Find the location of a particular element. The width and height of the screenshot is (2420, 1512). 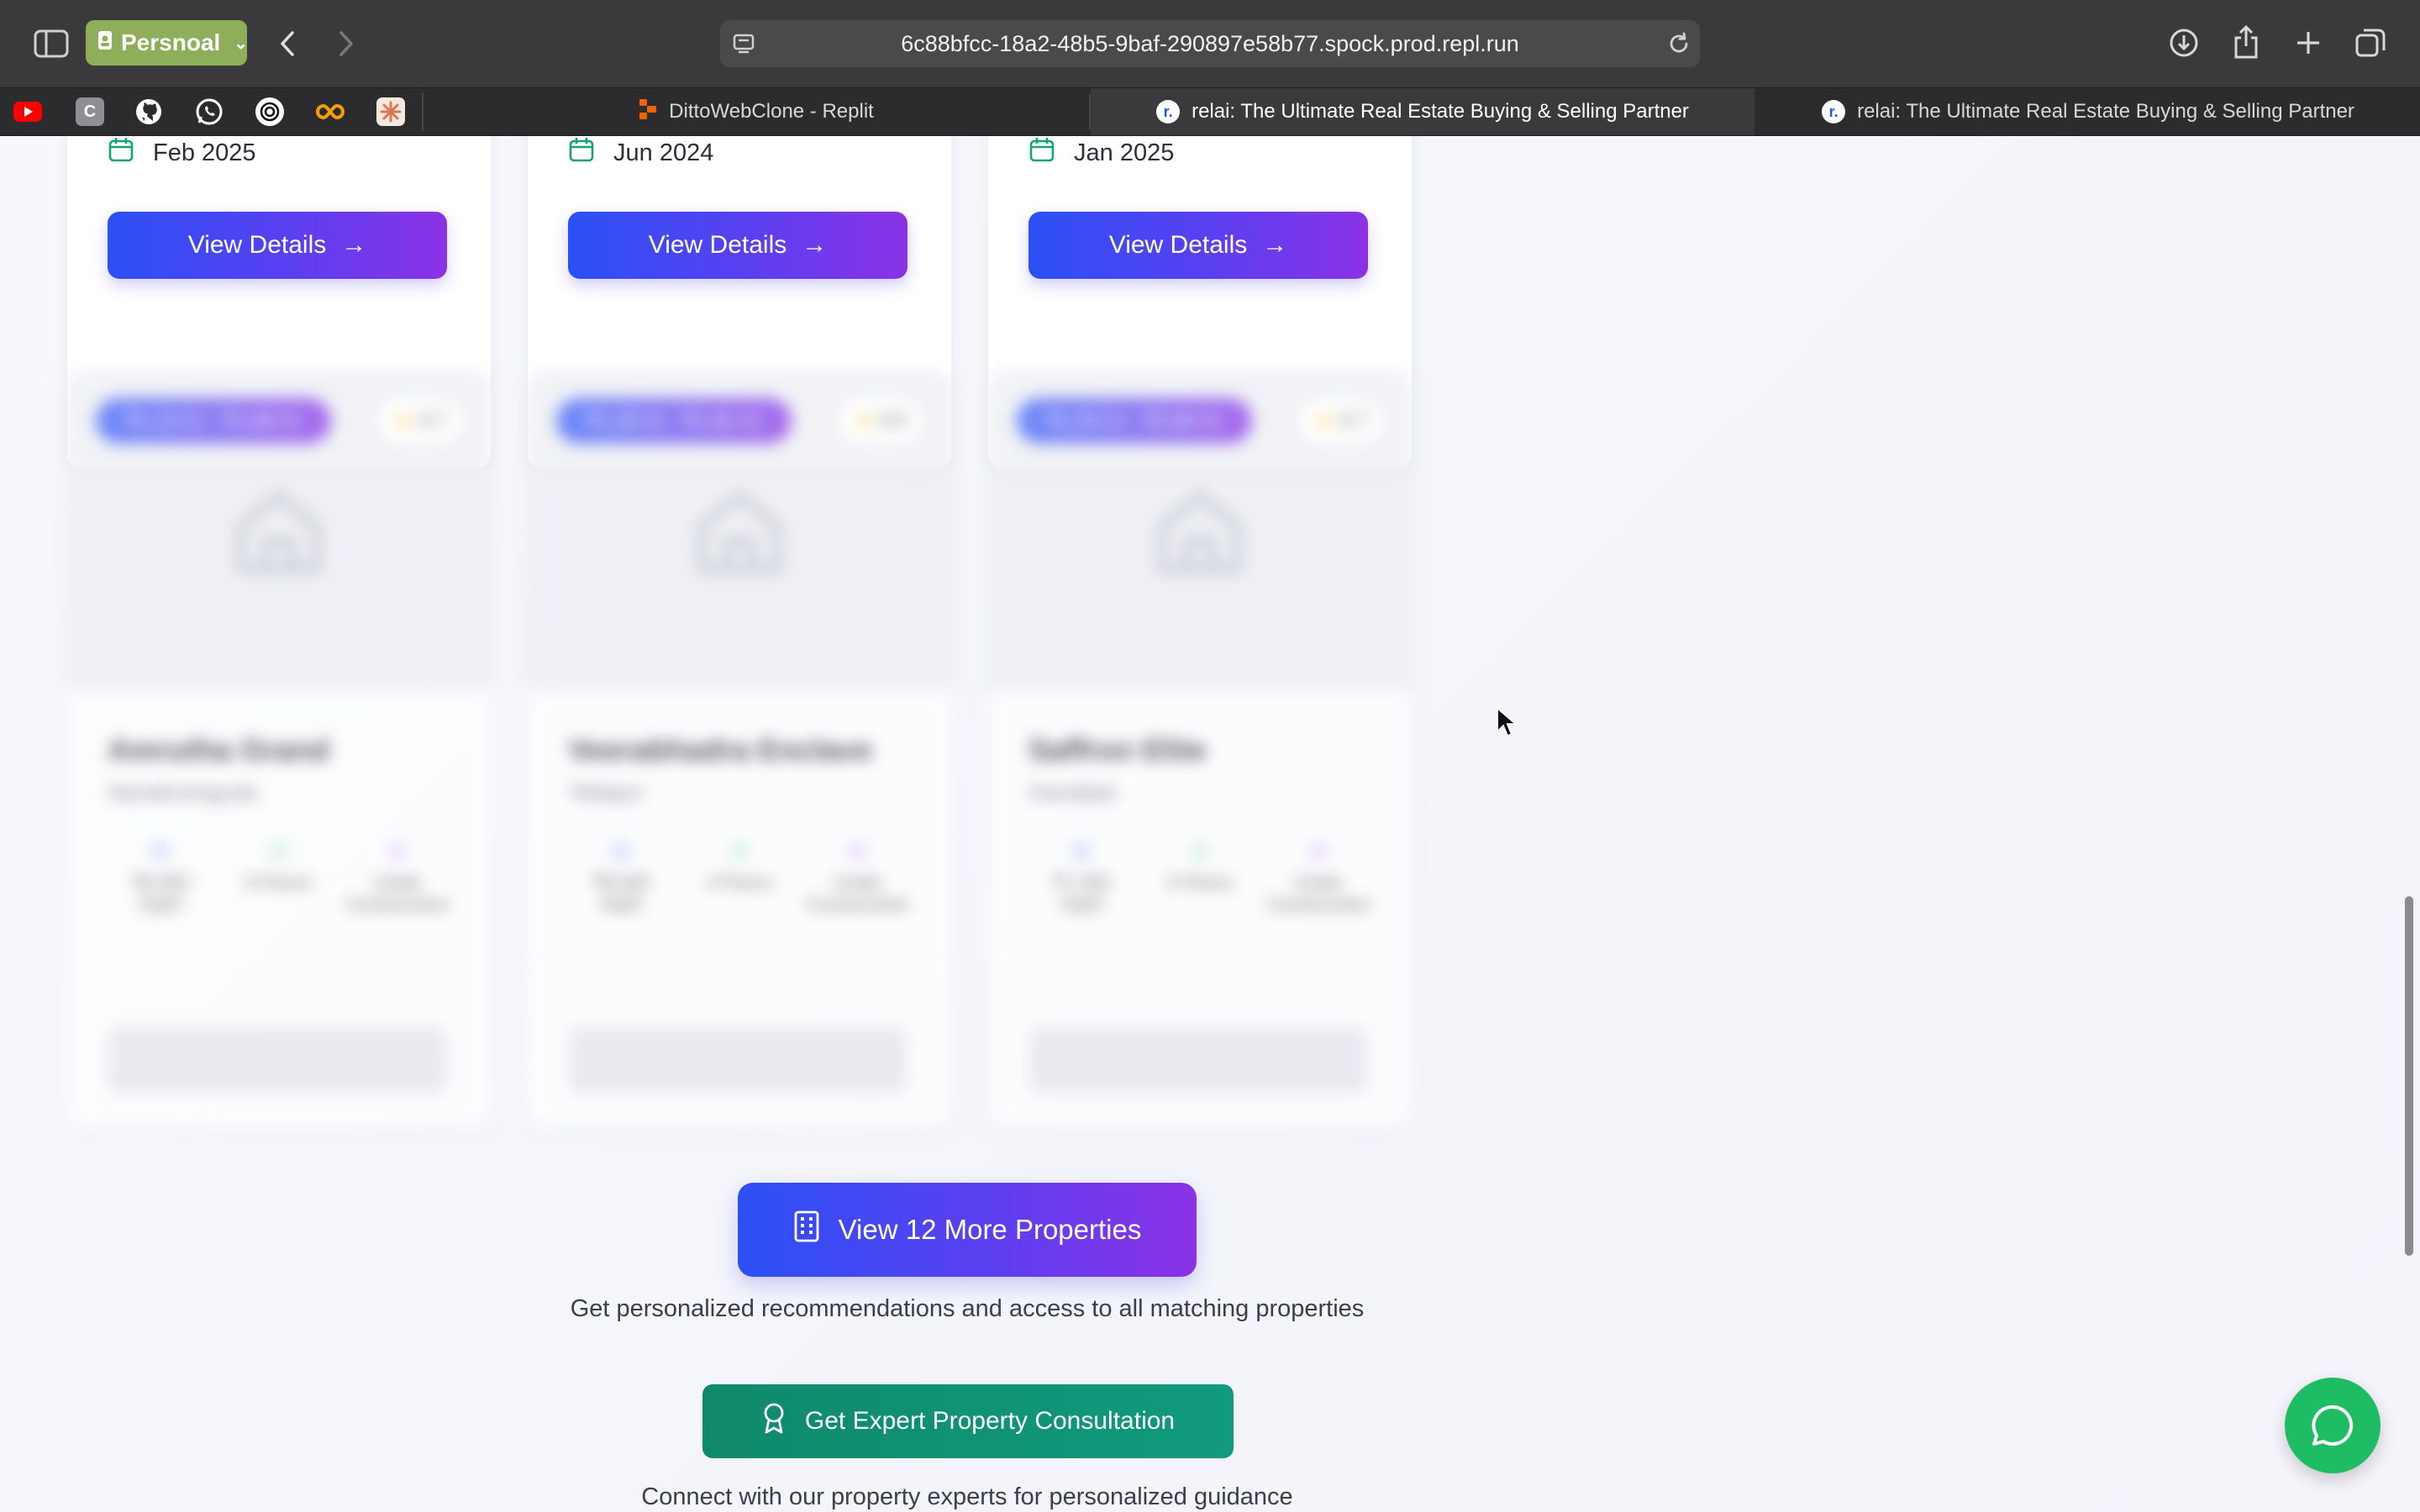

view-more-label: View 12 More Properties is located at coordinates (990, 1229).